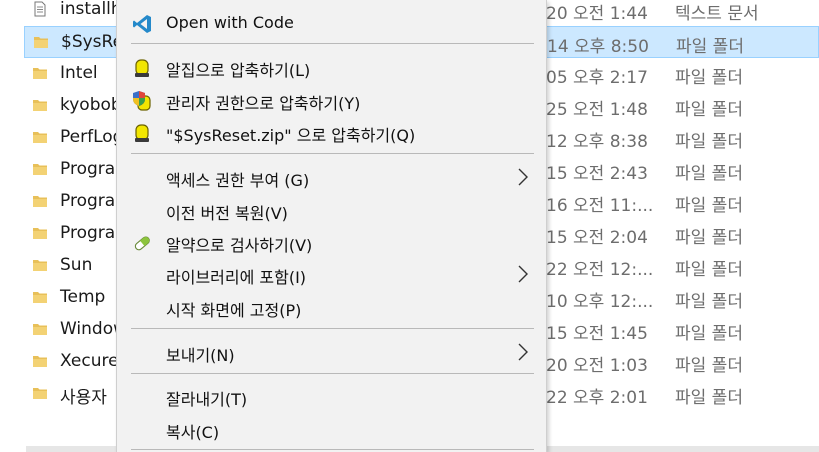  Describe the element at coordinates (597, 174) in the screenshot. I see `file-date: 15 오전 2:43` at that location.